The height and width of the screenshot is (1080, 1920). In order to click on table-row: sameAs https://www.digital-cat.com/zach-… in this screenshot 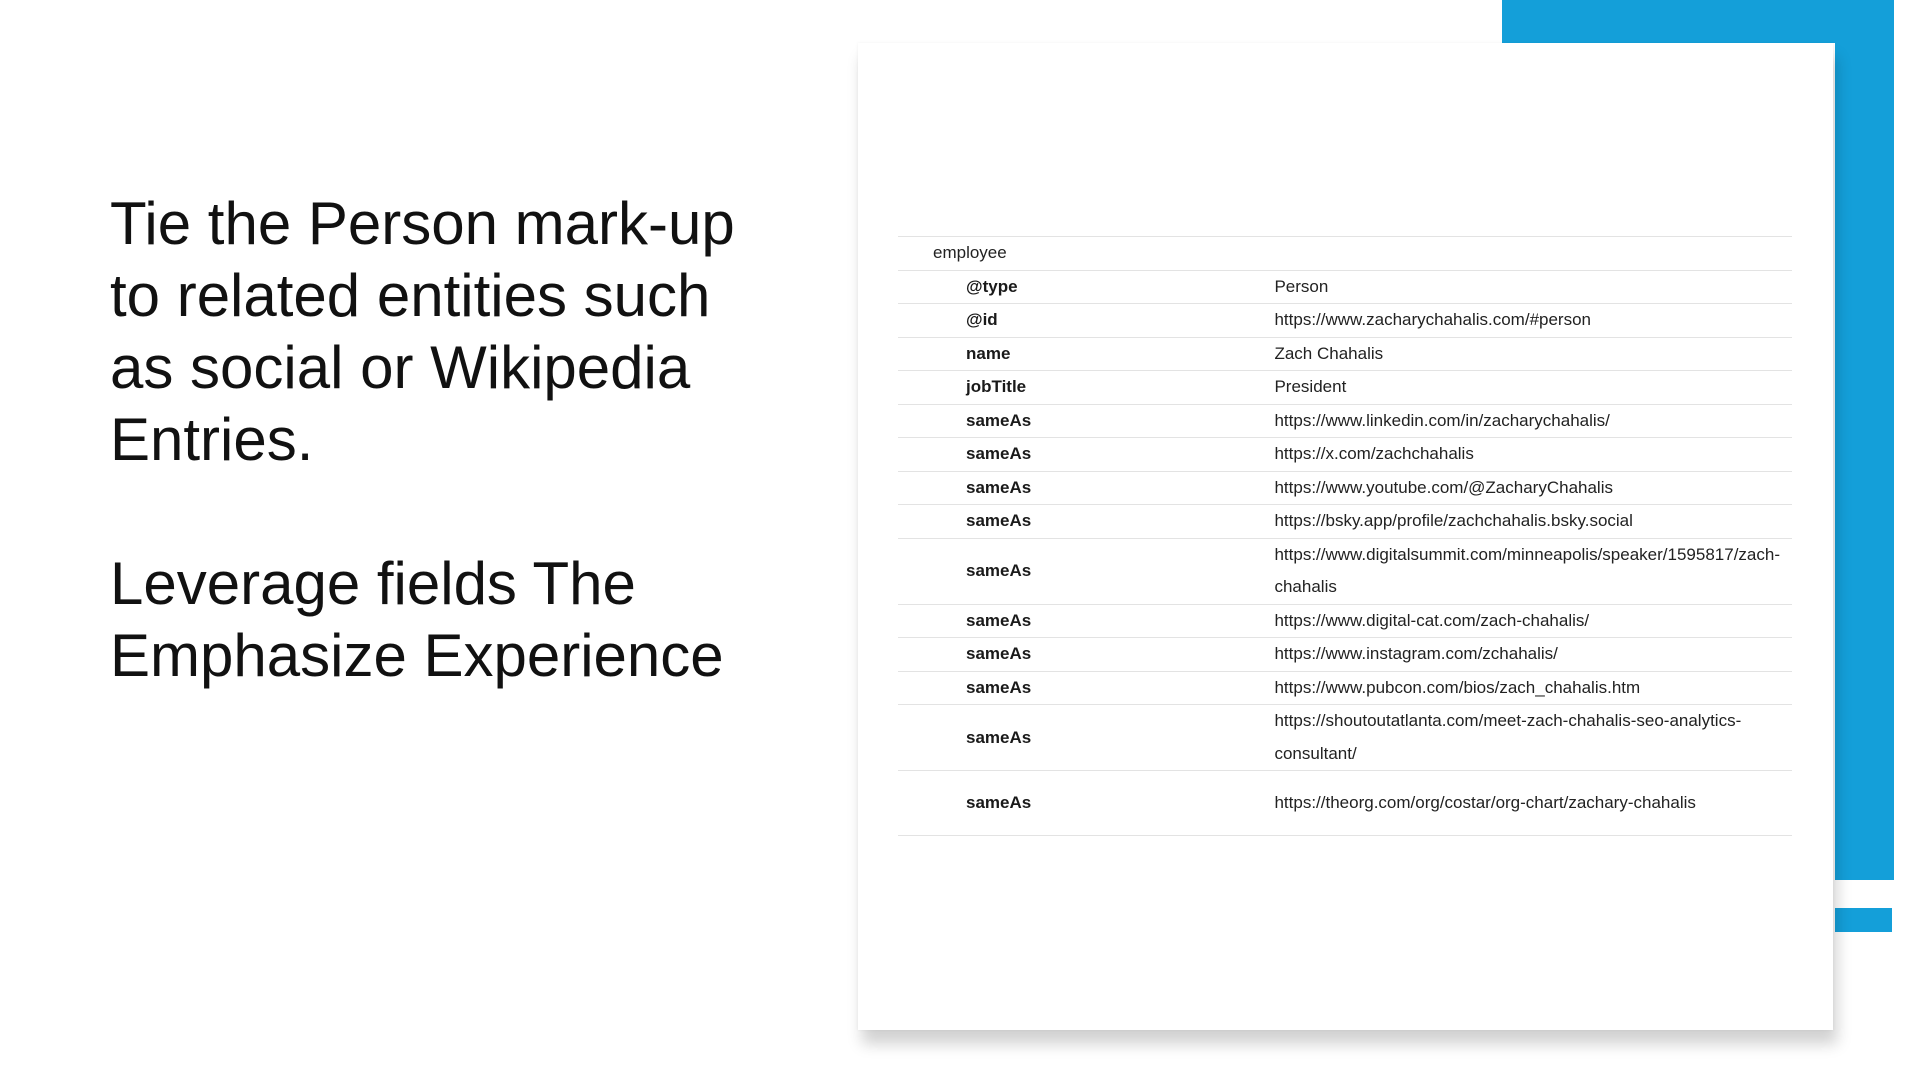, I will do `click(1345, 620)`.